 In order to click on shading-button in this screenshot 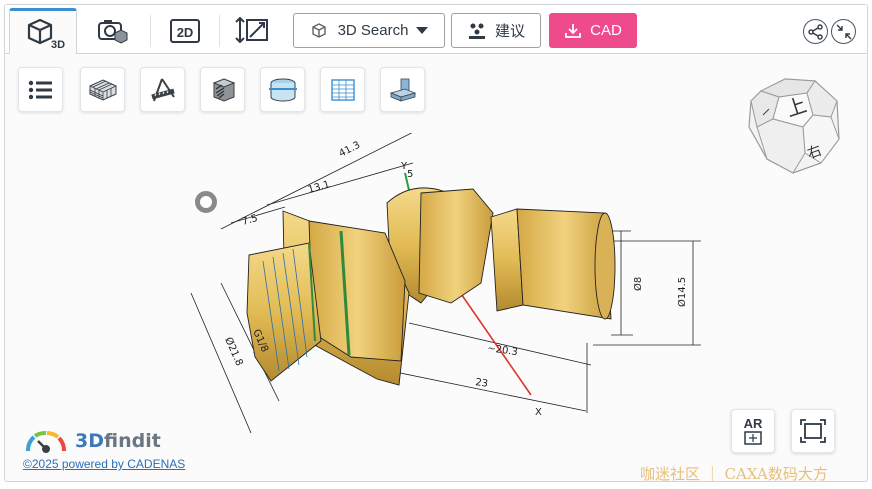, I will do `click(222, 89)`.